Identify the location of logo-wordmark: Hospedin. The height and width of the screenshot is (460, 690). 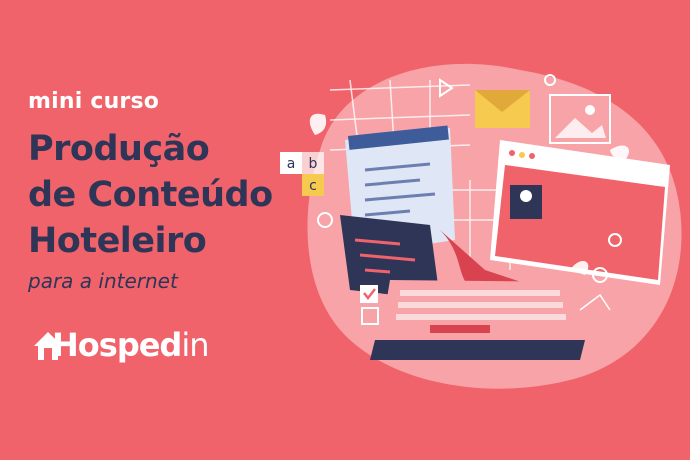
(131, 345).